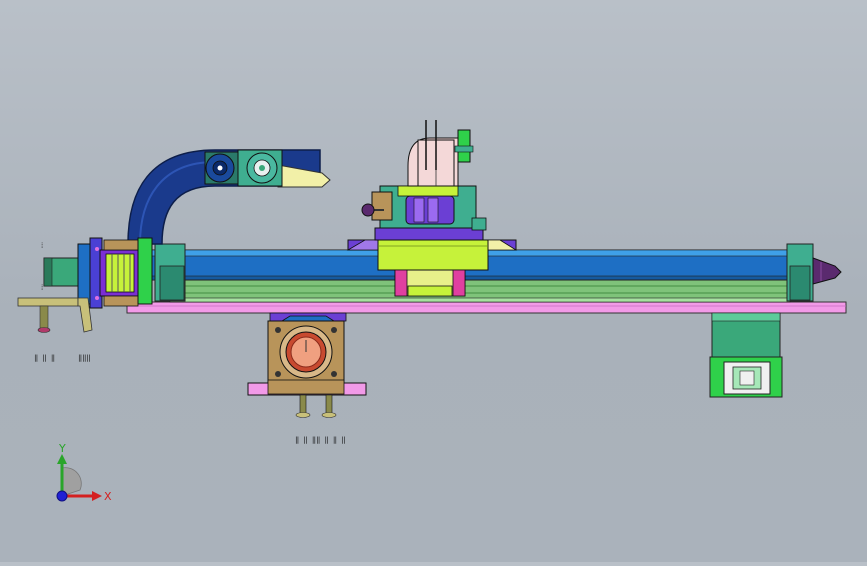 This screenshot has width=867, height=566. Describe the element at coordinates (746, 355) in the screenshot. I see `right-lower-motor` at that location.